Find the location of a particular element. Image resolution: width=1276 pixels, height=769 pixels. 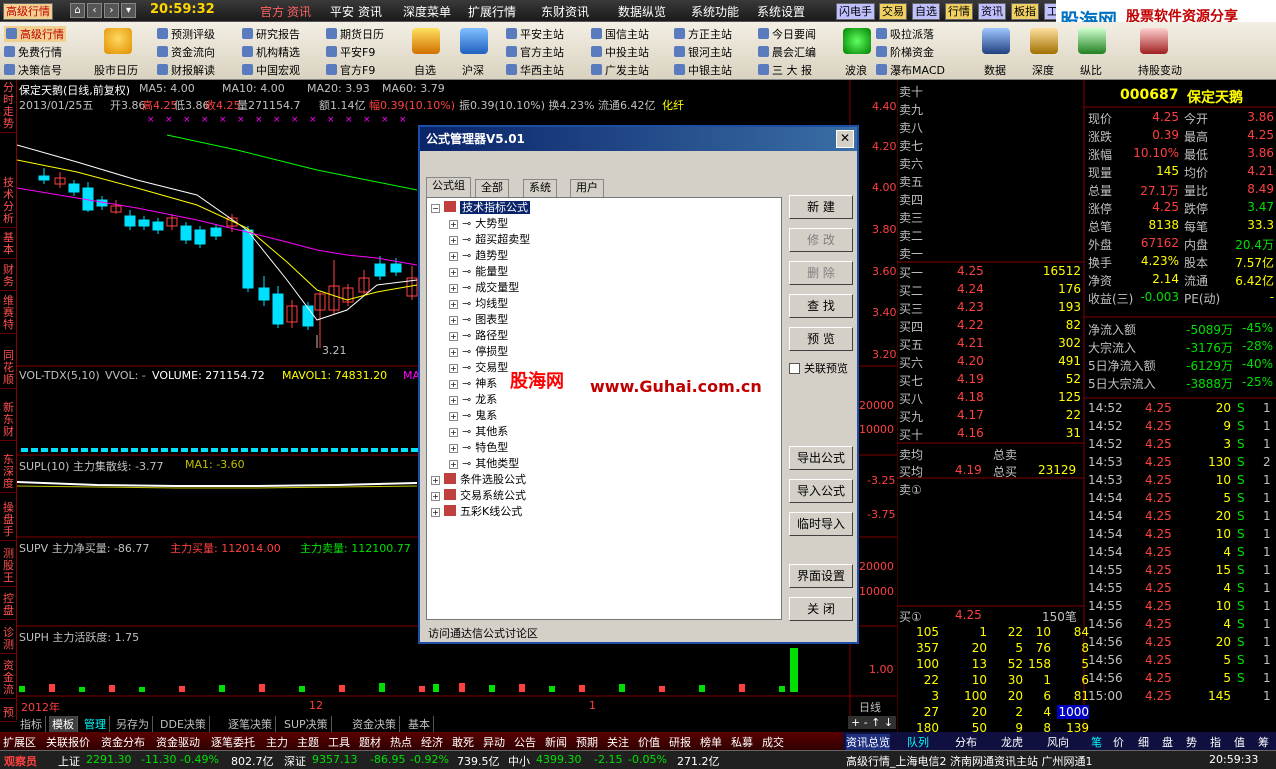

buy-level-label: 买二 is located at coordinates (911, 290).